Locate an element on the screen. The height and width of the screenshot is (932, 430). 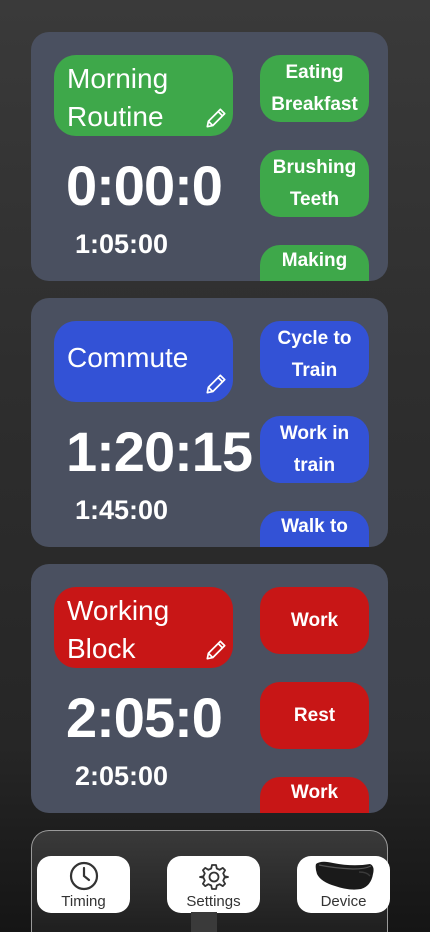
device-icon is located at coordinates (344, 875).